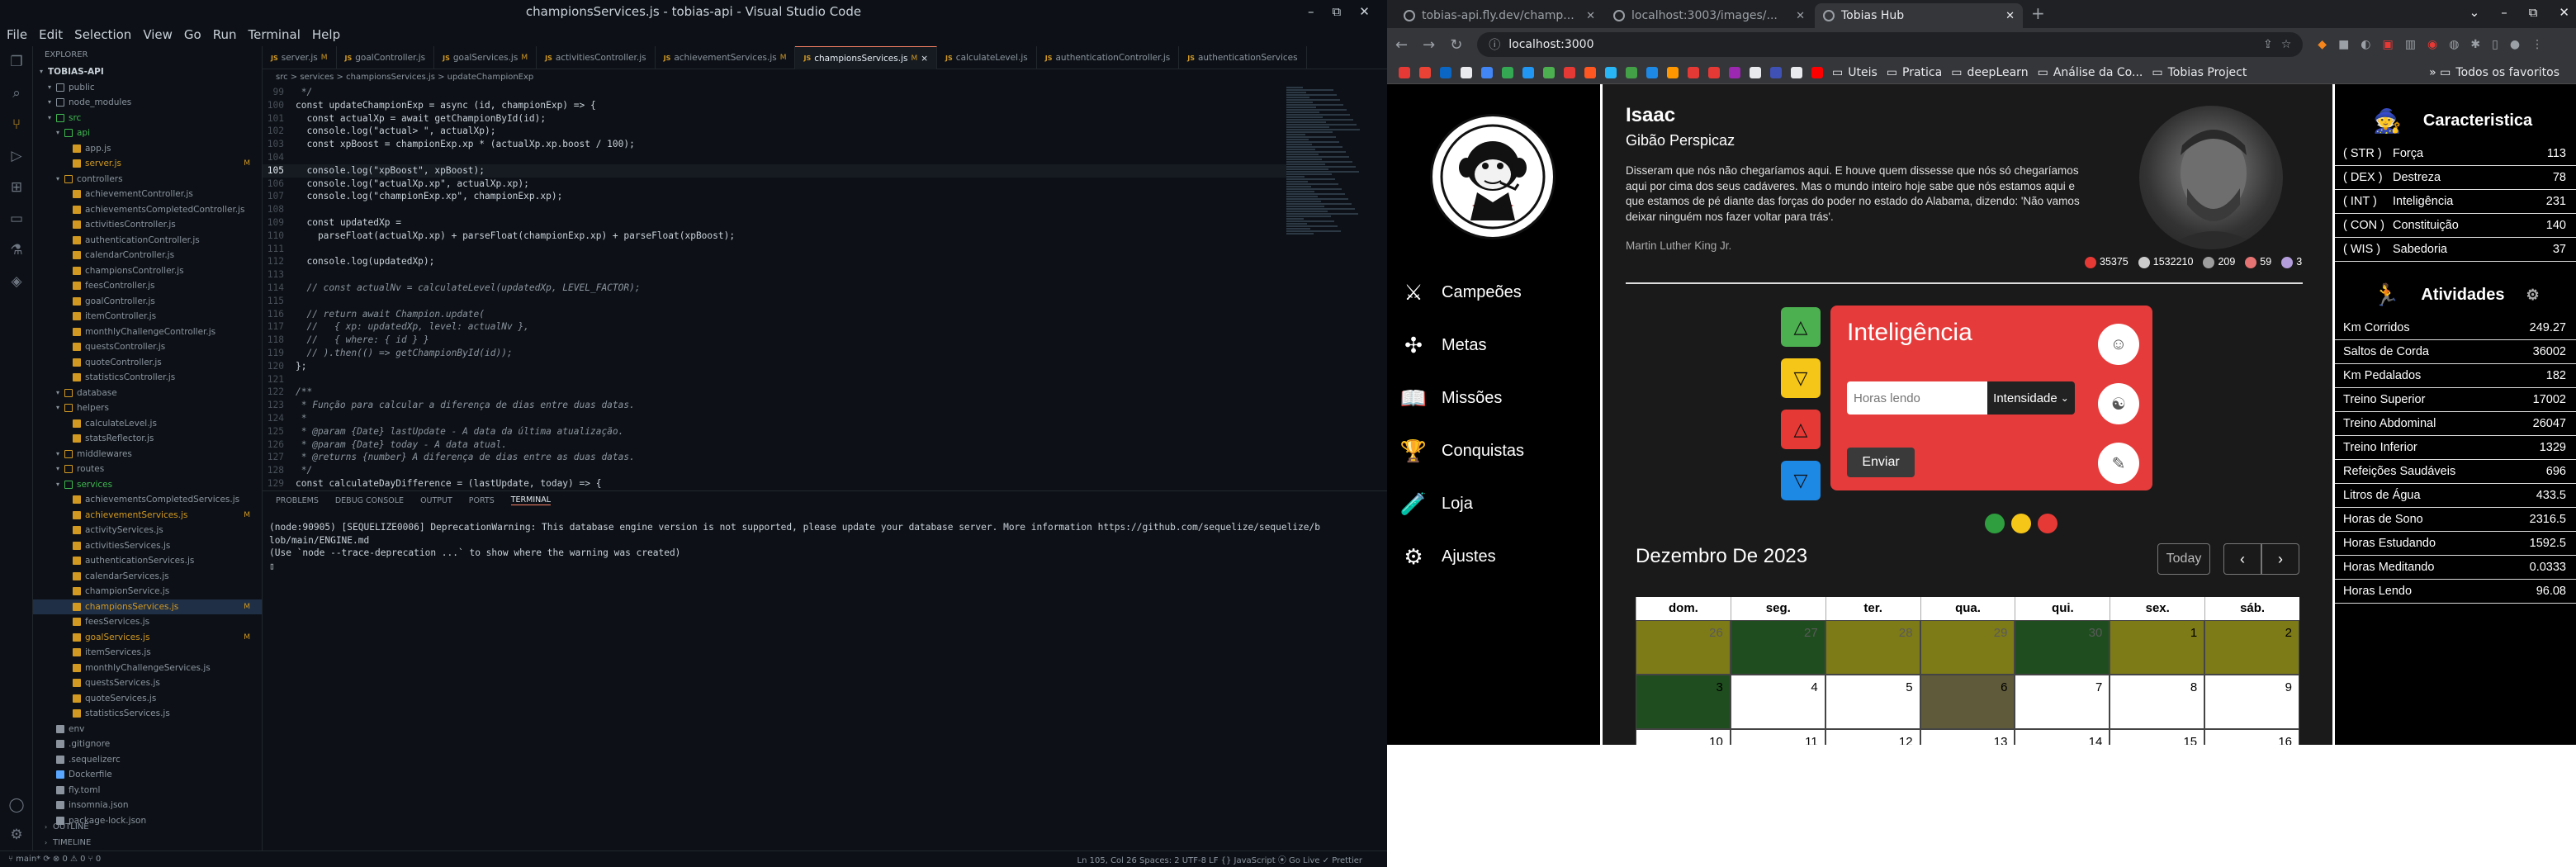 The width and height of the screenshot is (2576, 867). Describe the element at coordinates (147, 393) in the screenshot. I see `folder-item: ▾ database` at that location.